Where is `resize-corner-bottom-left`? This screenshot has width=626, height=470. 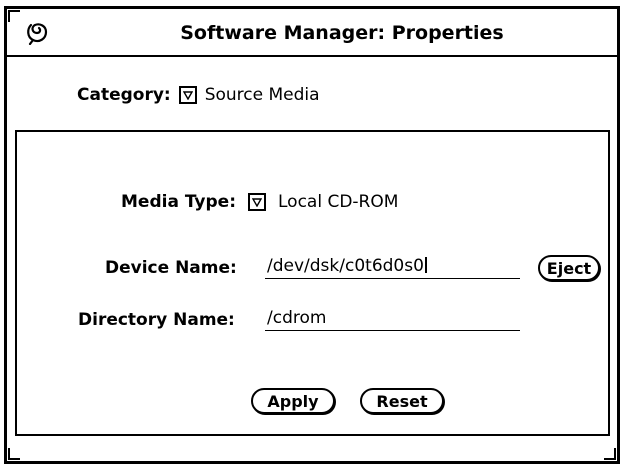
resize-corner-bottom-left is located at coordinates (14, 454).